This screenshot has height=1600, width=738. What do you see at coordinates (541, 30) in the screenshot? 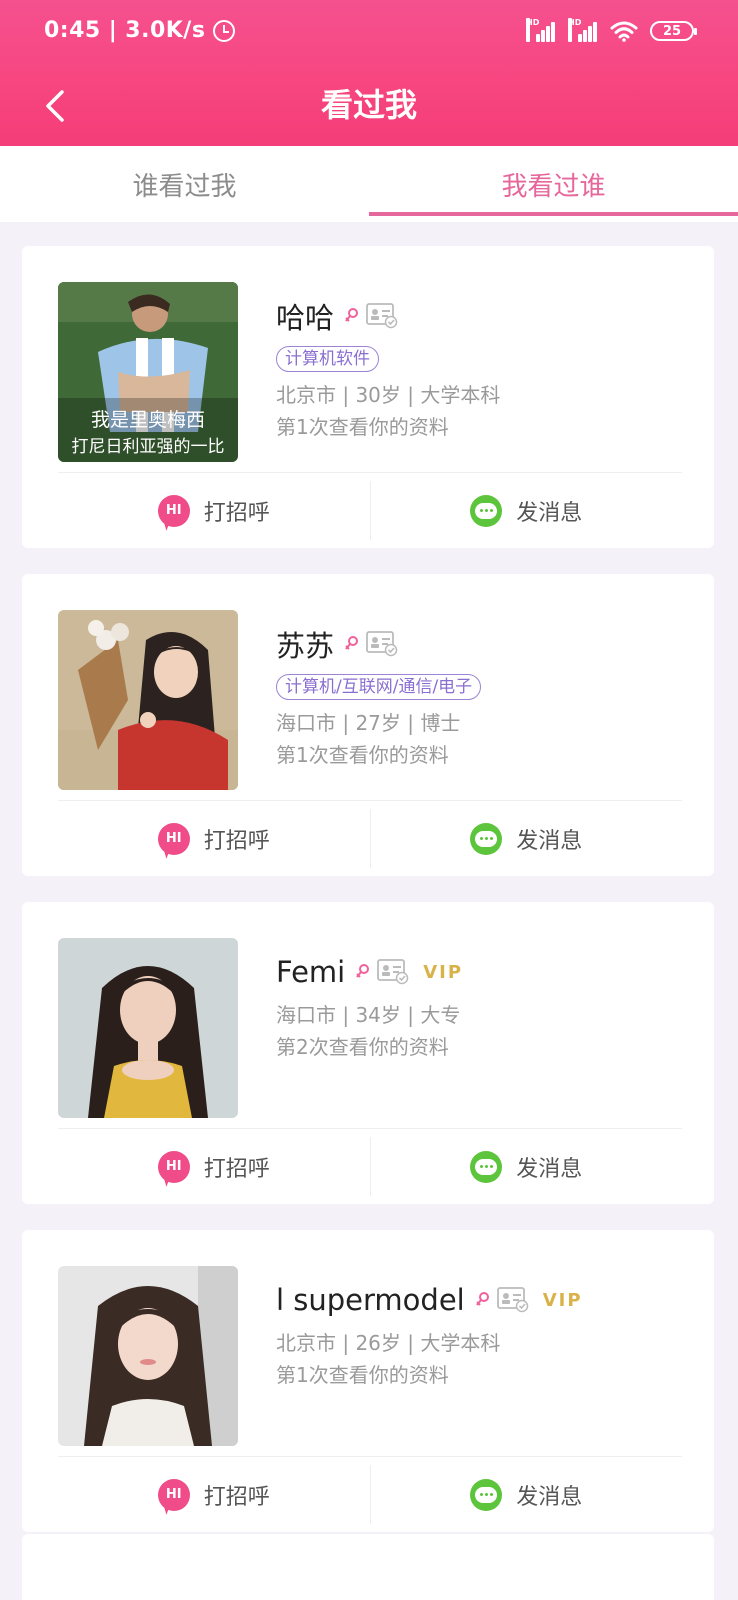
I see `signal-icon: HD` at bounding box center [541, 30].